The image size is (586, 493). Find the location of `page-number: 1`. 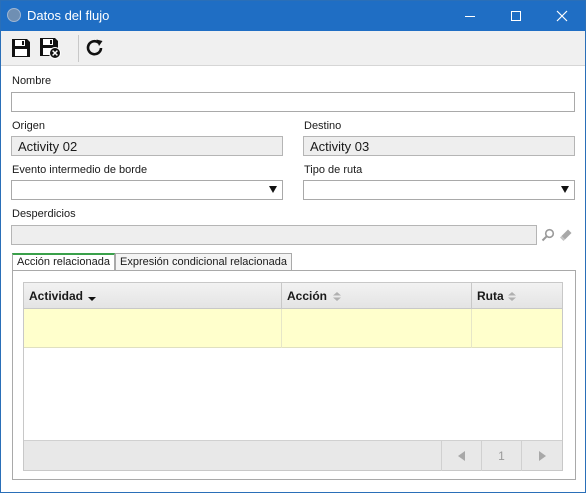

page-number: 1 is located at coordinates (501, 456).